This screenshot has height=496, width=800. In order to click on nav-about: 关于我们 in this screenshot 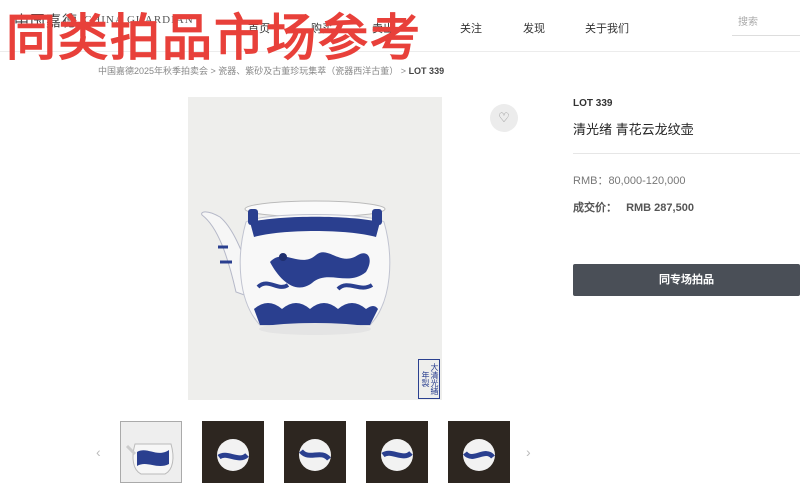, I will do `click(607, 28)`.